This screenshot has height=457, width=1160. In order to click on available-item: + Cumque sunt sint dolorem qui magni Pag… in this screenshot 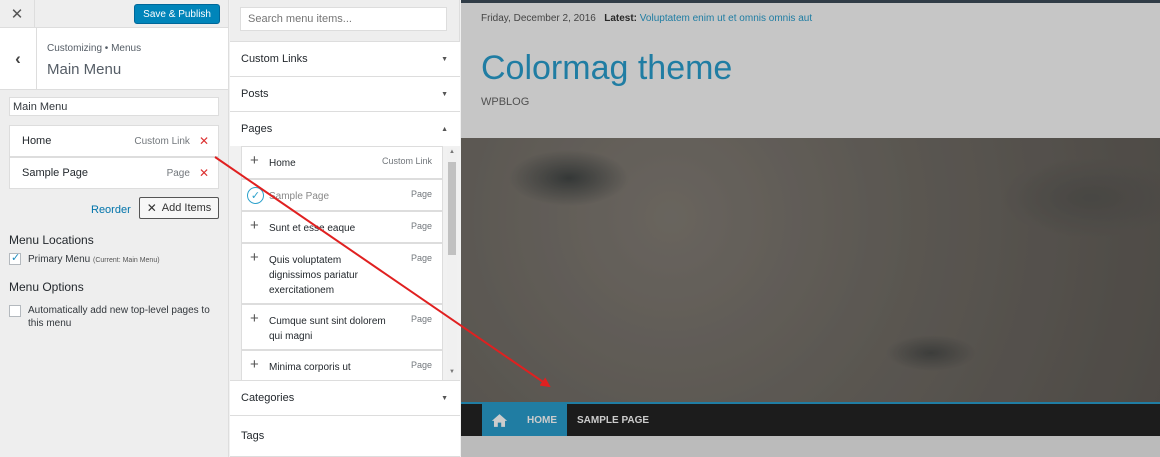, I will do `click(342, 327)`.